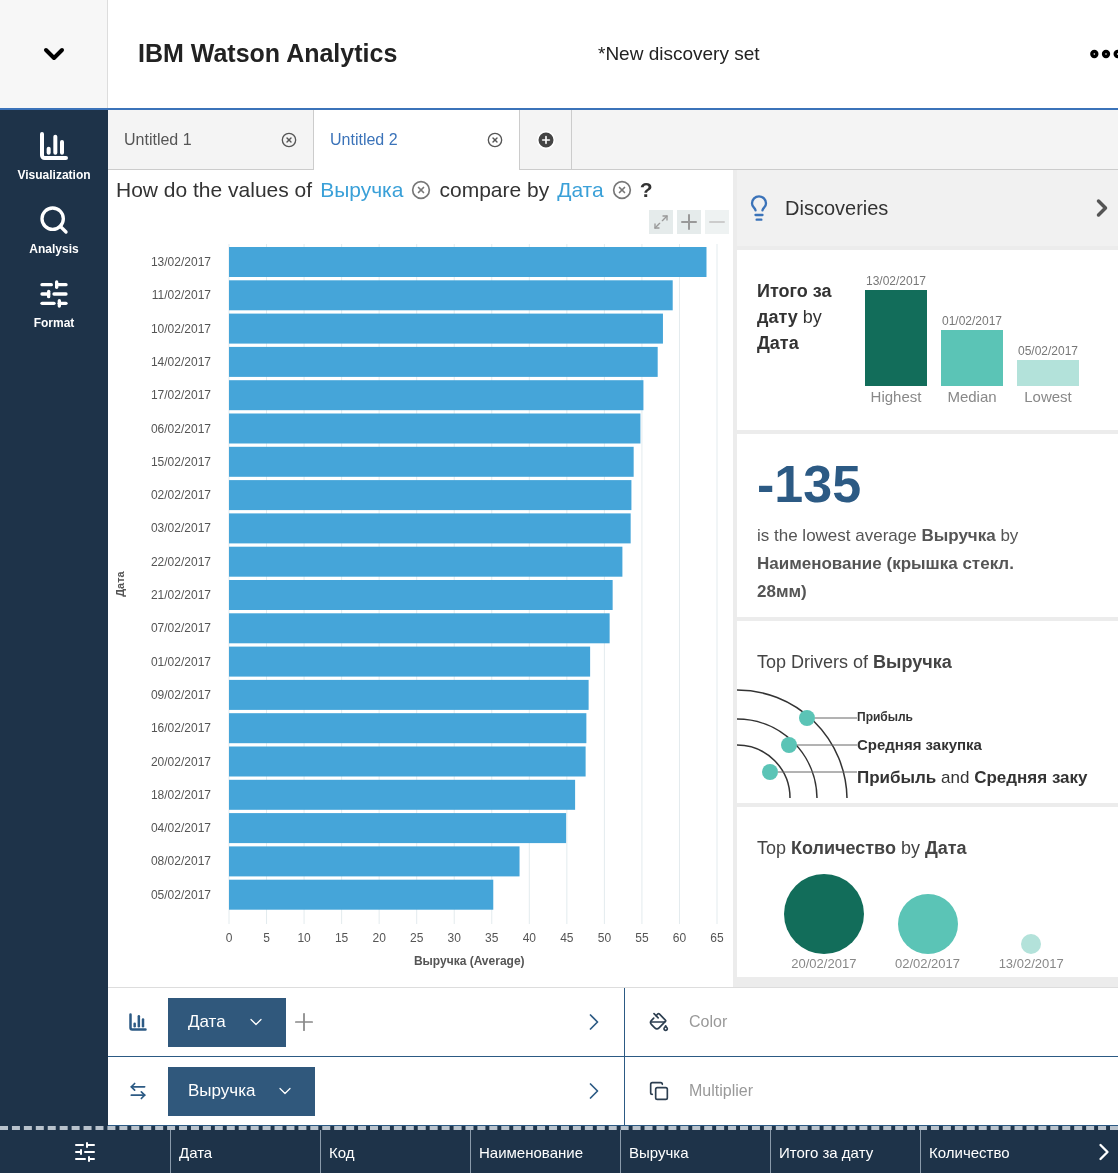 The height and width of the screenshot is (1173, 1118). I want to click on sidebar-item: Visualization, so click(54, 157).